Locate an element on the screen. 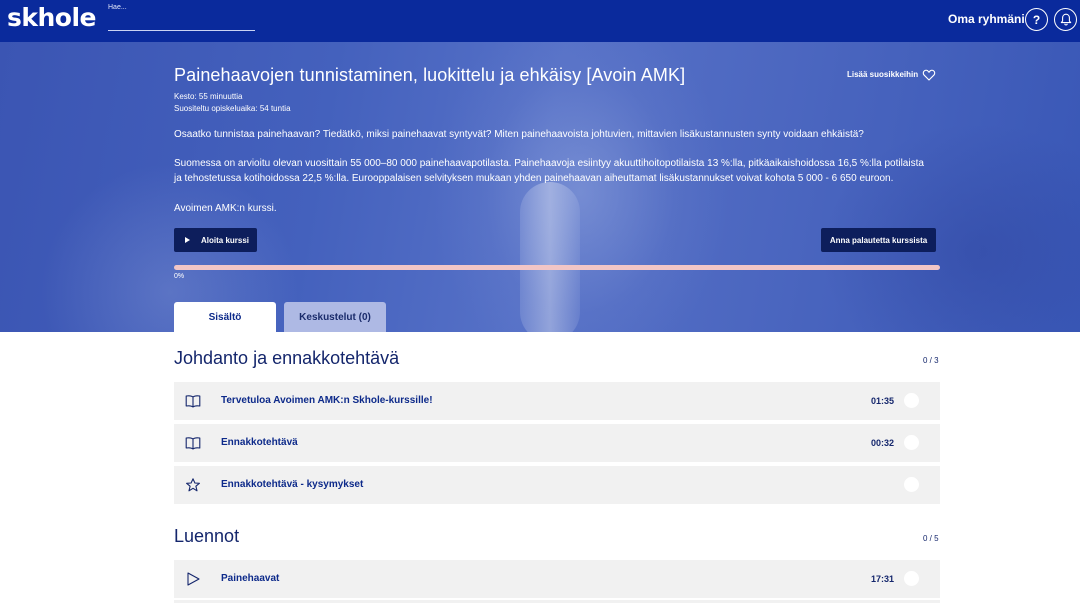 This screenshot has width=1080, height=603. section-title-lectures: Luennot is located at coordinates (207, 536).